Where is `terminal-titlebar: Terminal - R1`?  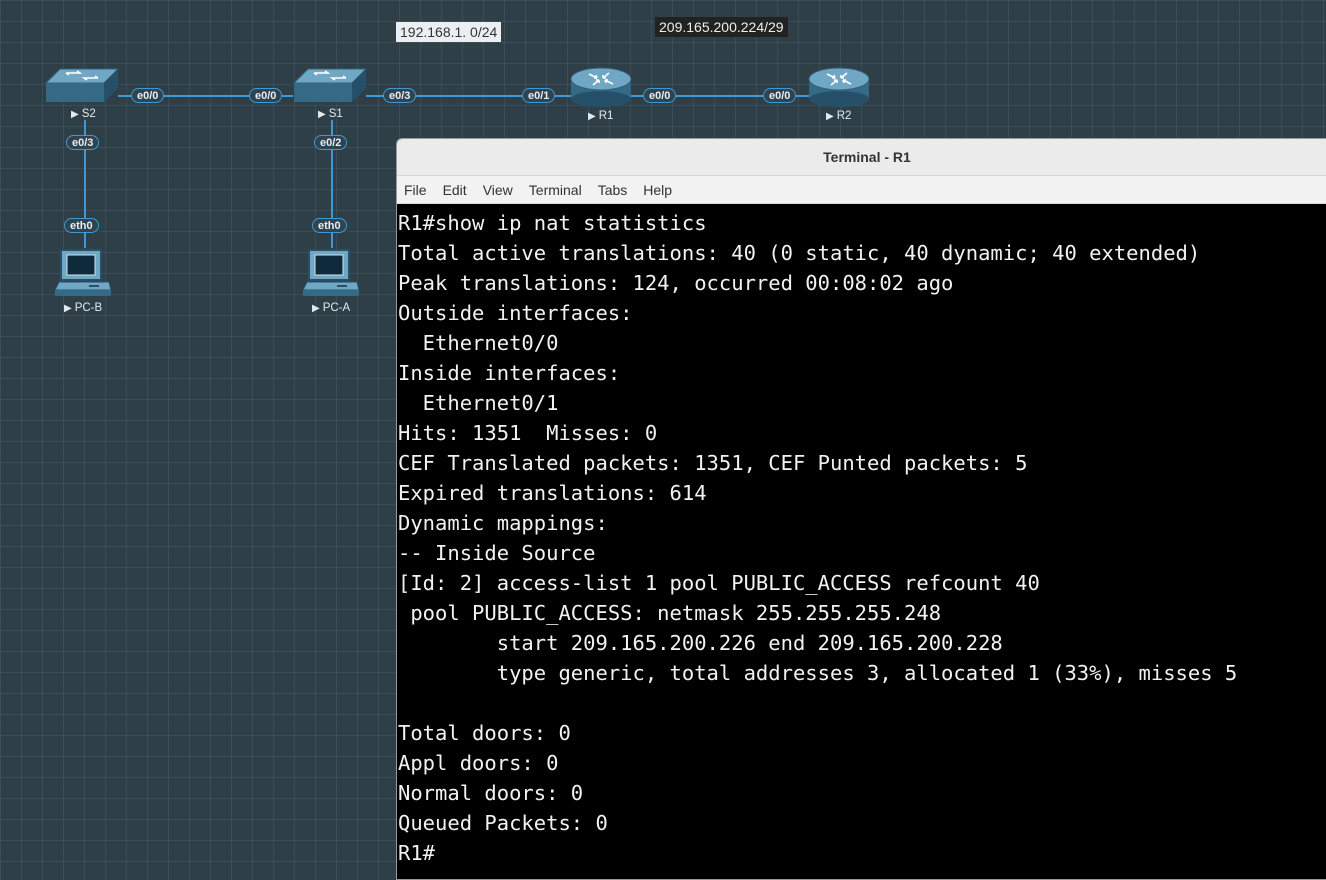 terminal-titlebar: Terminal - R1 is located at coordinates (861, 157).